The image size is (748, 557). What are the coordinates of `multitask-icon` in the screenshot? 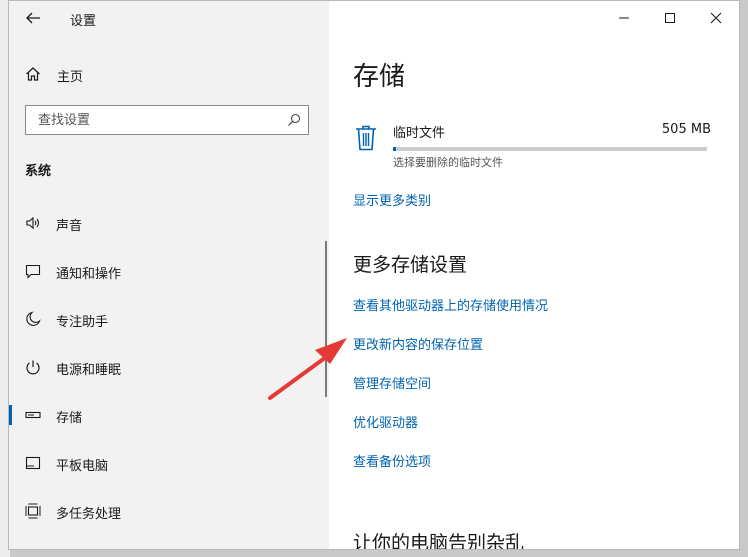 It's located at (33, 511).